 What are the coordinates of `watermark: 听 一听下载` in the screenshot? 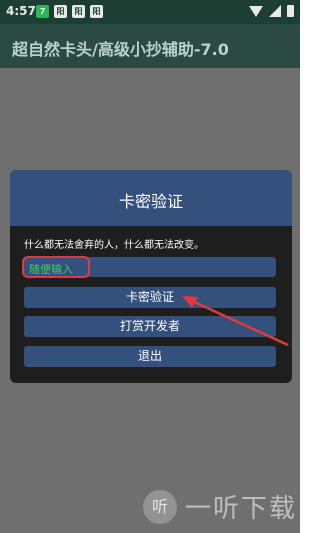 It's located at (220, 506).